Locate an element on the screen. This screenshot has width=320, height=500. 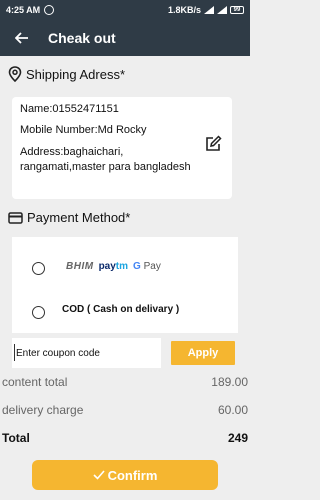
cod-radio is located at coordinates (38, 312).